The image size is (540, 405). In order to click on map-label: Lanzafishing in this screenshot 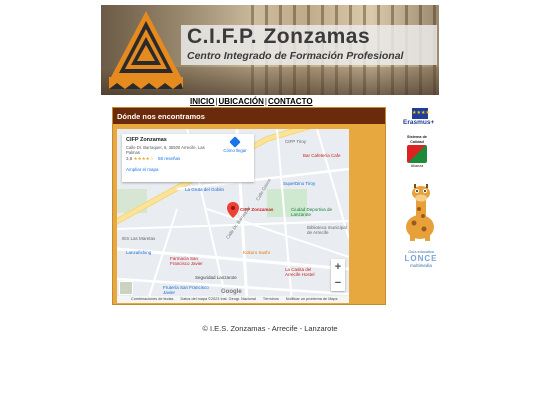, I will do `click(139, 252)`.